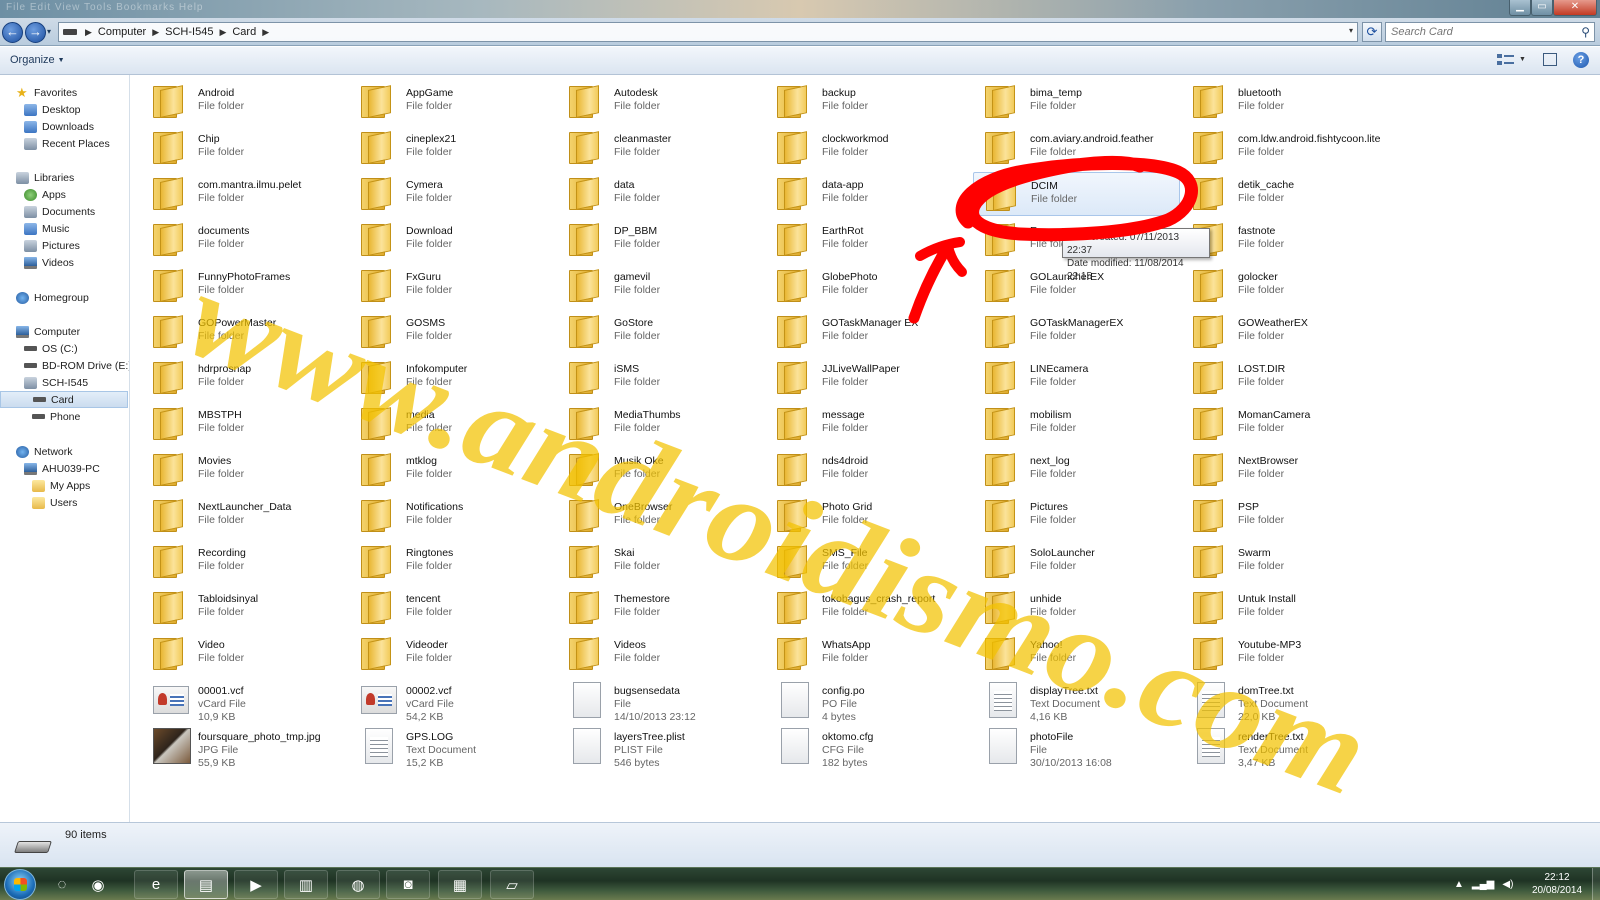 The height and width of the screenshot is (900, 1600). I want to click on folder-item-isms: iSMS File folder, so click(660, 378).